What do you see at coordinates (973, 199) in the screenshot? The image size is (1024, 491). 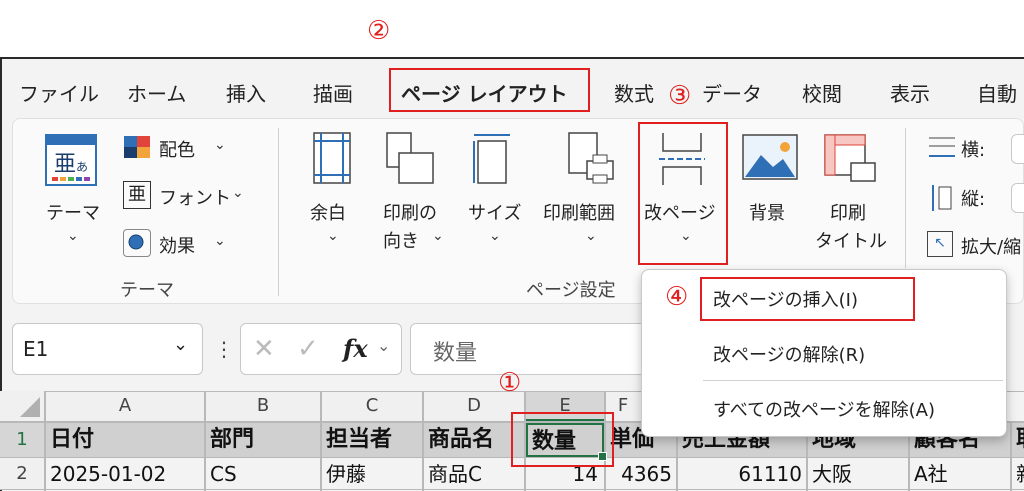 I see `height-label: 縦:` at bounding box center [973, 199].